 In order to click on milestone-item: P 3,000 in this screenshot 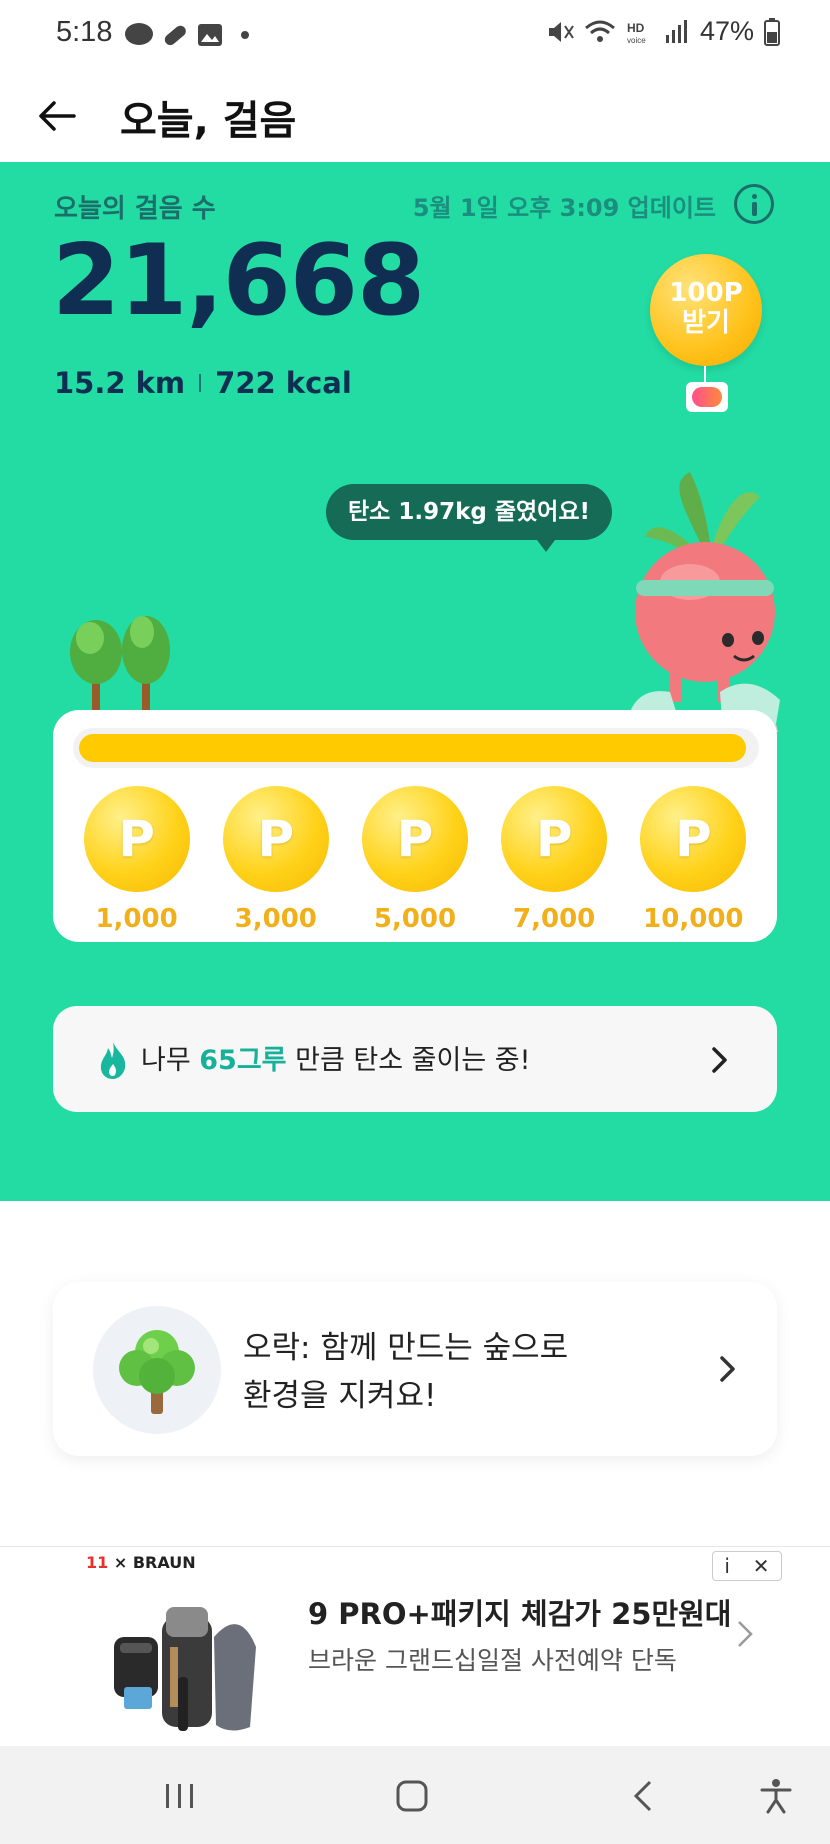, I will do `click(276, 860)`.